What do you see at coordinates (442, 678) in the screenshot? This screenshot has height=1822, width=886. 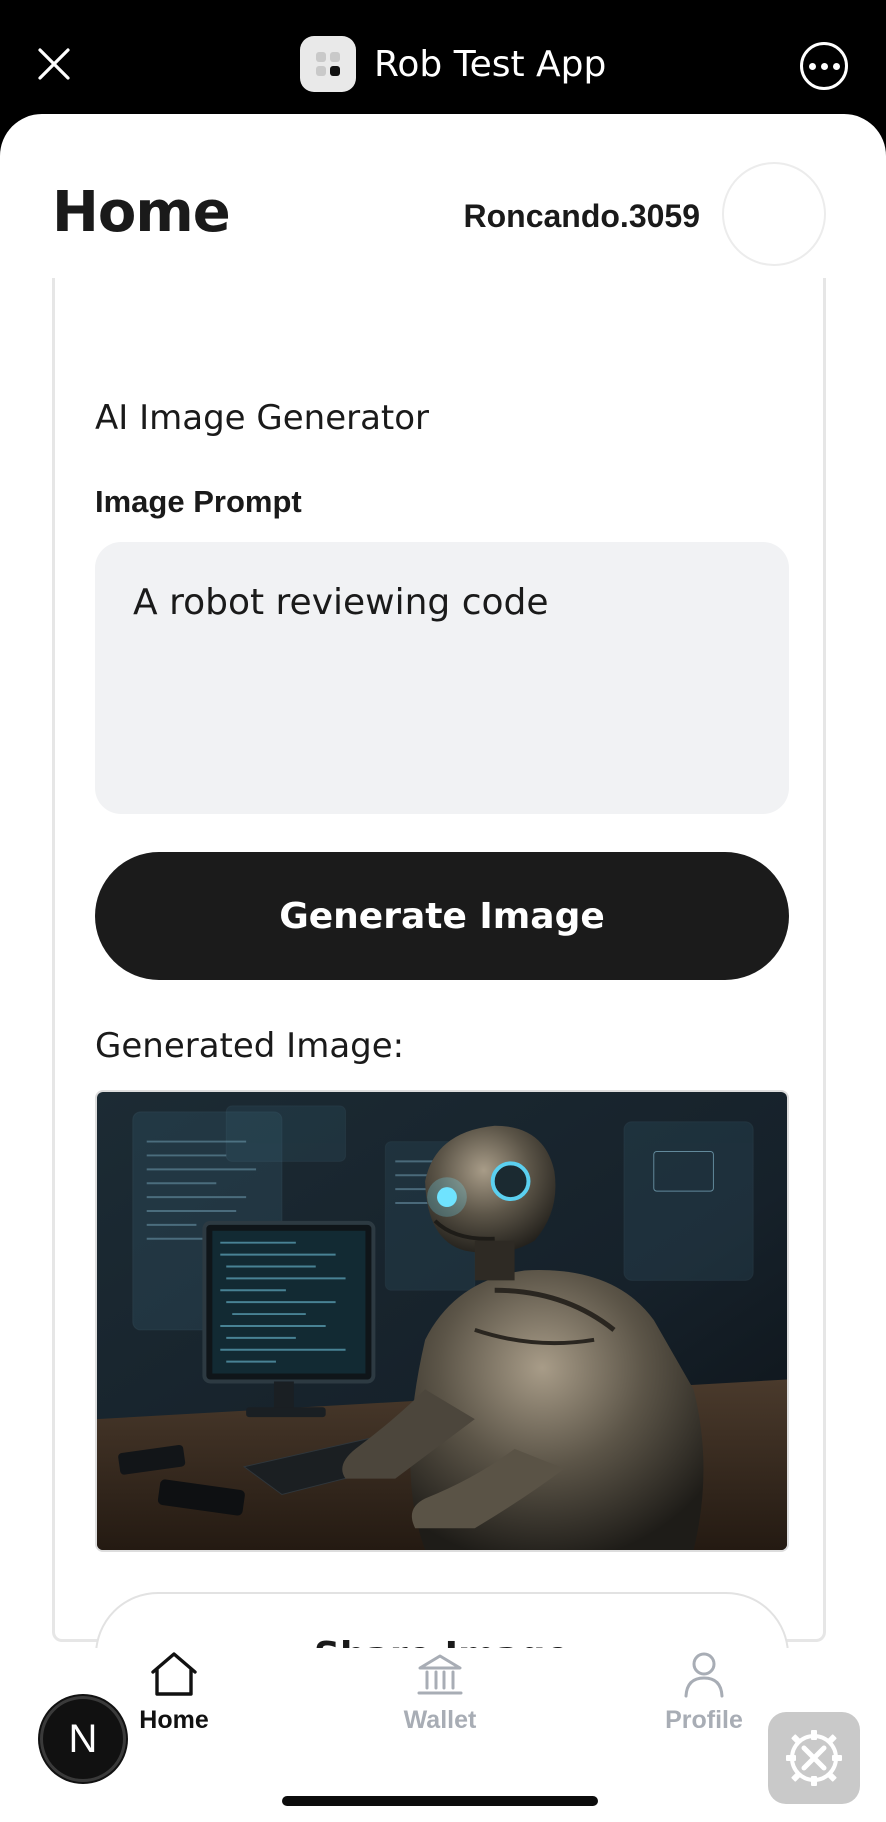 I see `prompt-input: A robot reviewing code` at bounding box center [442, 678].